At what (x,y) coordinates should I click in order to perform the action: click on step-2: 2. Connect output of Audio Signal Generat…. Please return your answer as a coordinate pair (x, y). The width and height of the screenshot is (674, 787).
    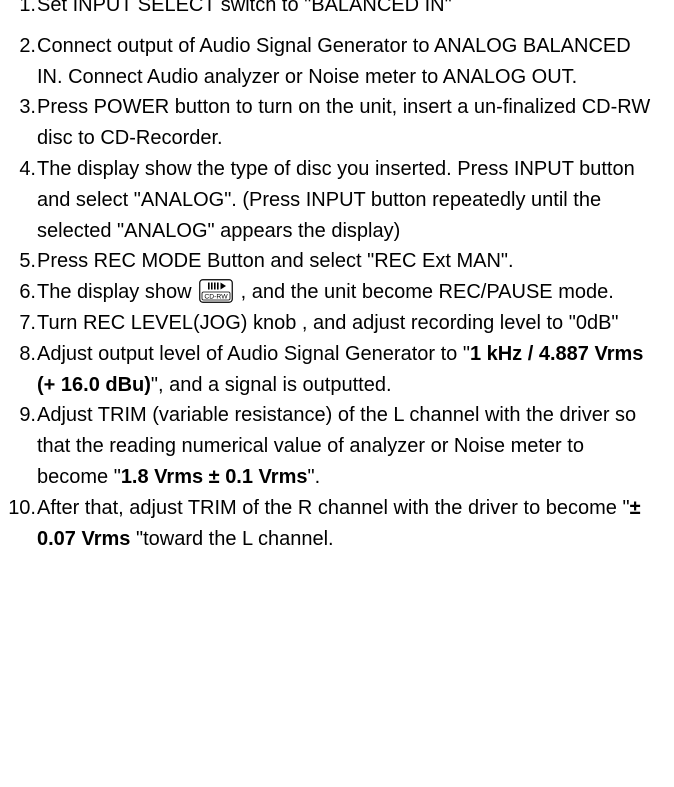
    Looking at the image, I should click on (328, 62).